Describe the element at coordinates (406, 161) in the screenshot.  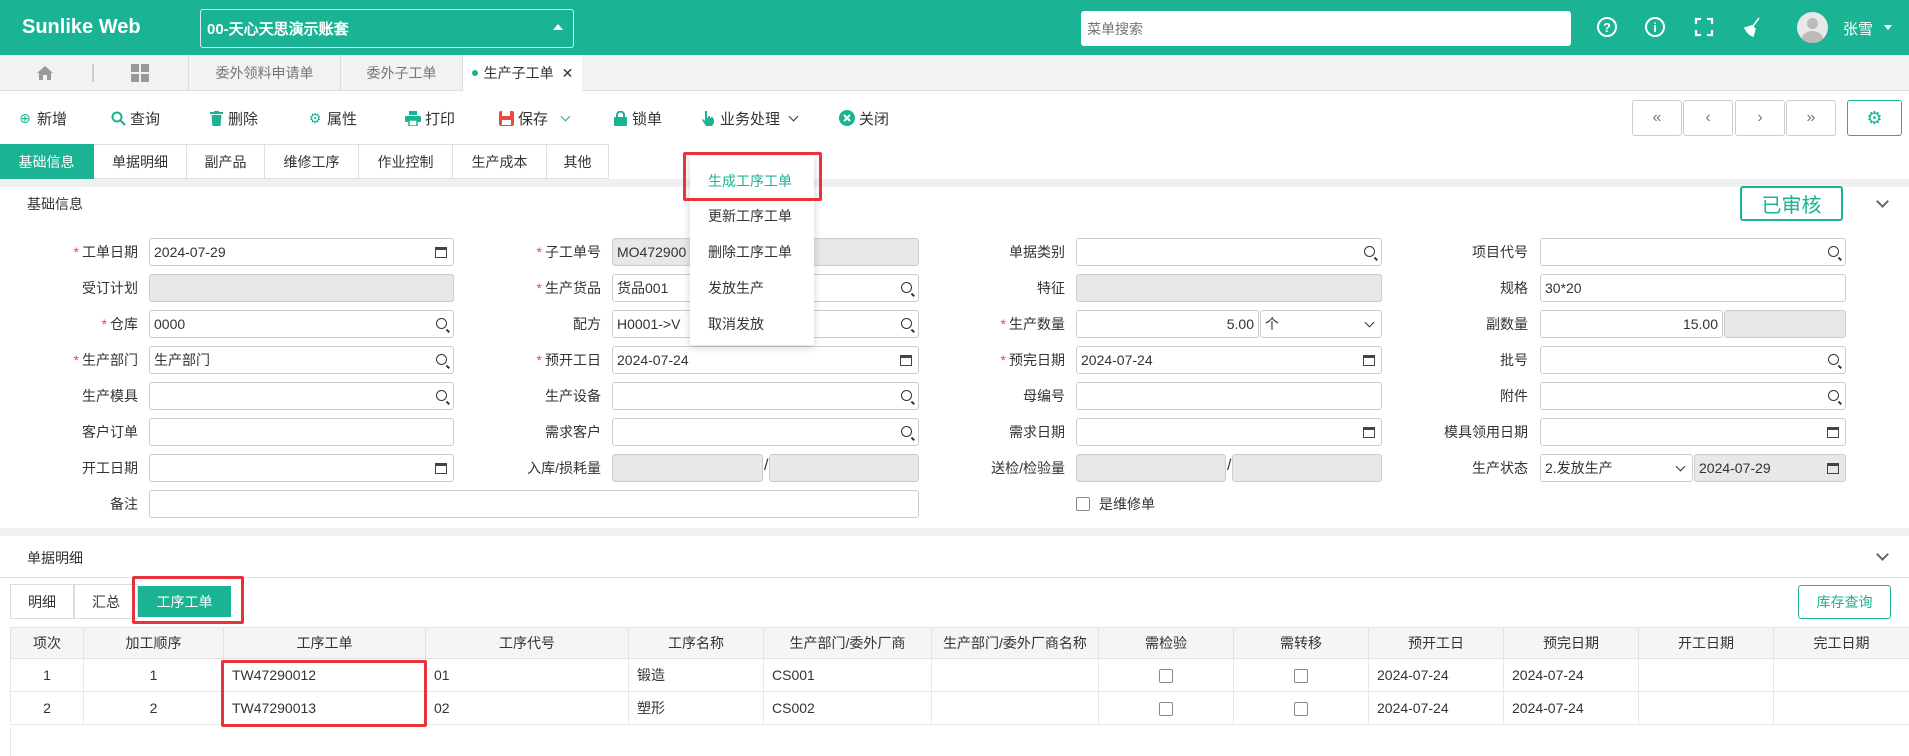
I see `tab-work-control: 作业控制` at that location.